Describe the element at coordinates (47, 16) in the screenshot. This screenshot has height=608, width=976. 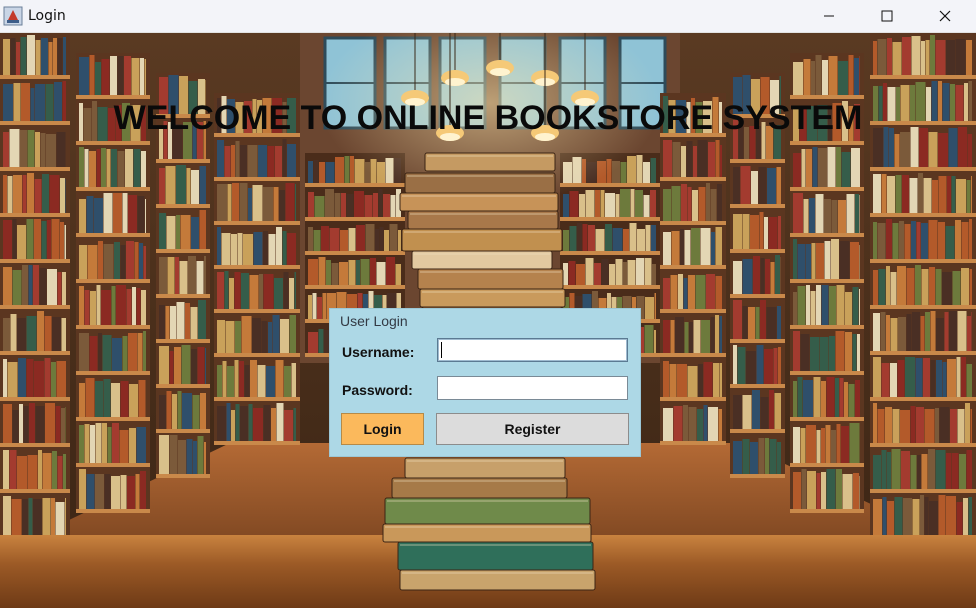
I see `window-title: Login` at that location.